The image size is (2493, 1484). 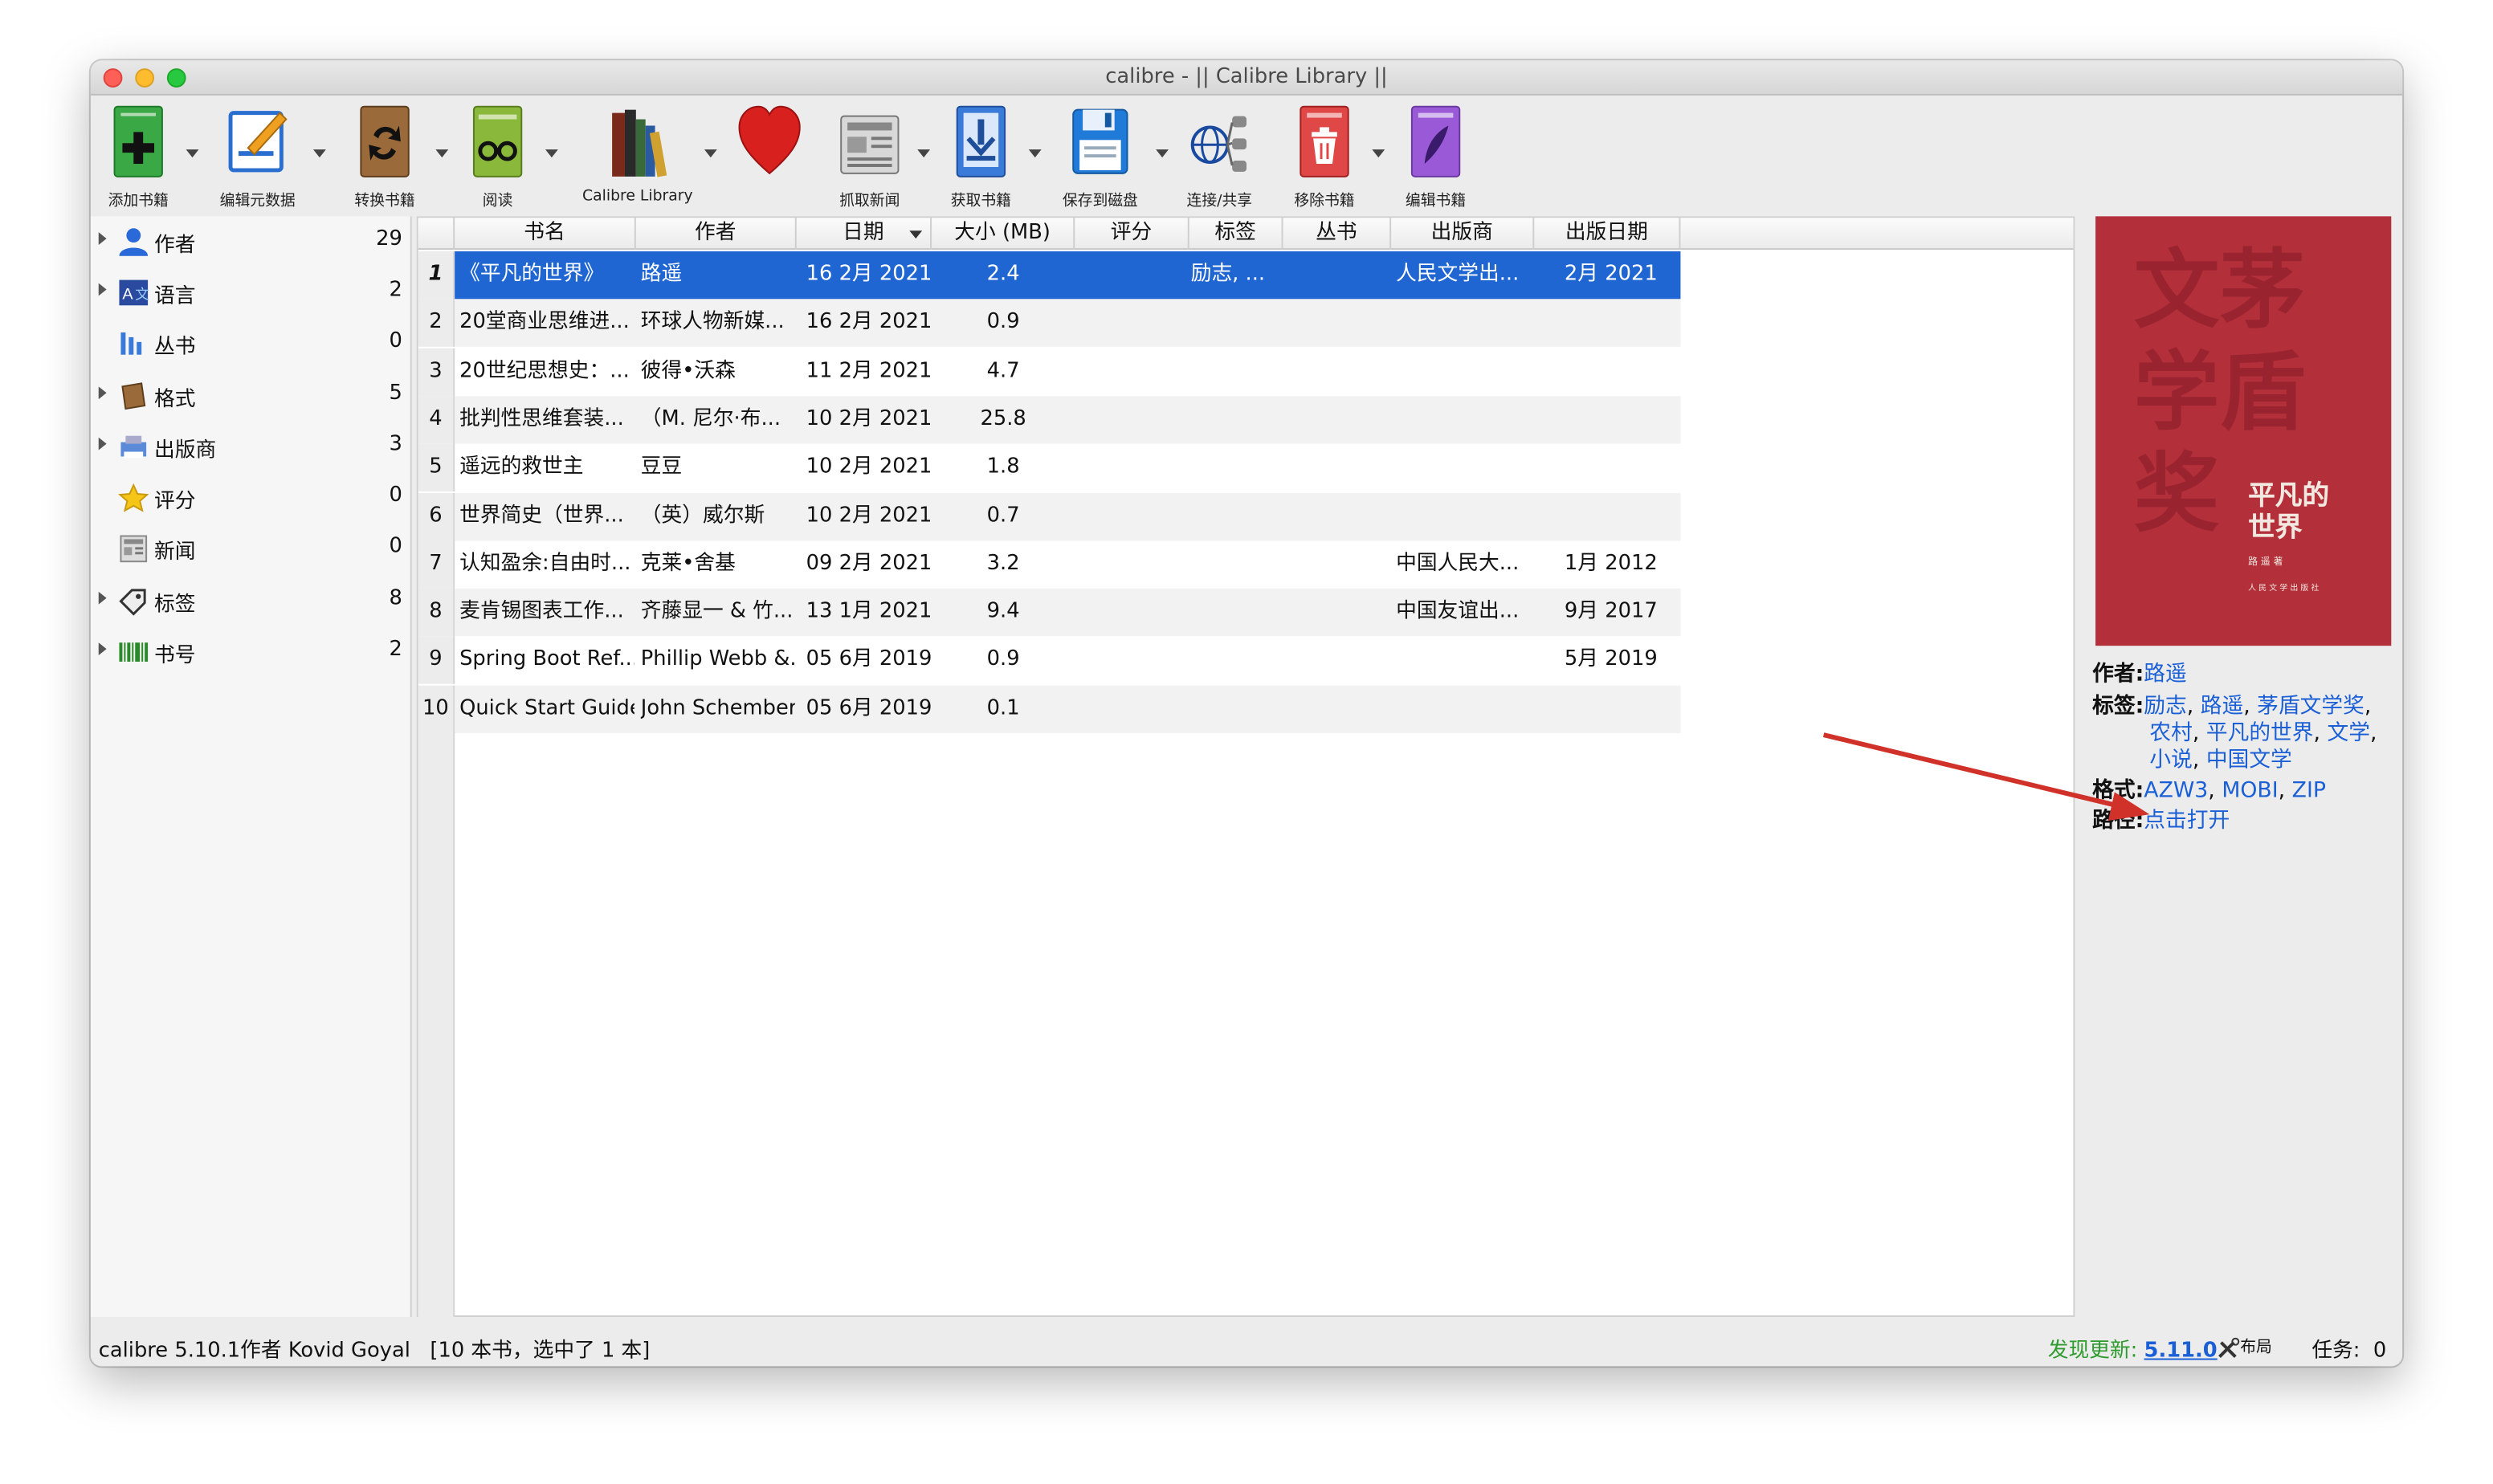 What do you see at coordinates (1986, 777) in the screenshot?
I see `annotation-arrow` at bounding box center [1986, 777].